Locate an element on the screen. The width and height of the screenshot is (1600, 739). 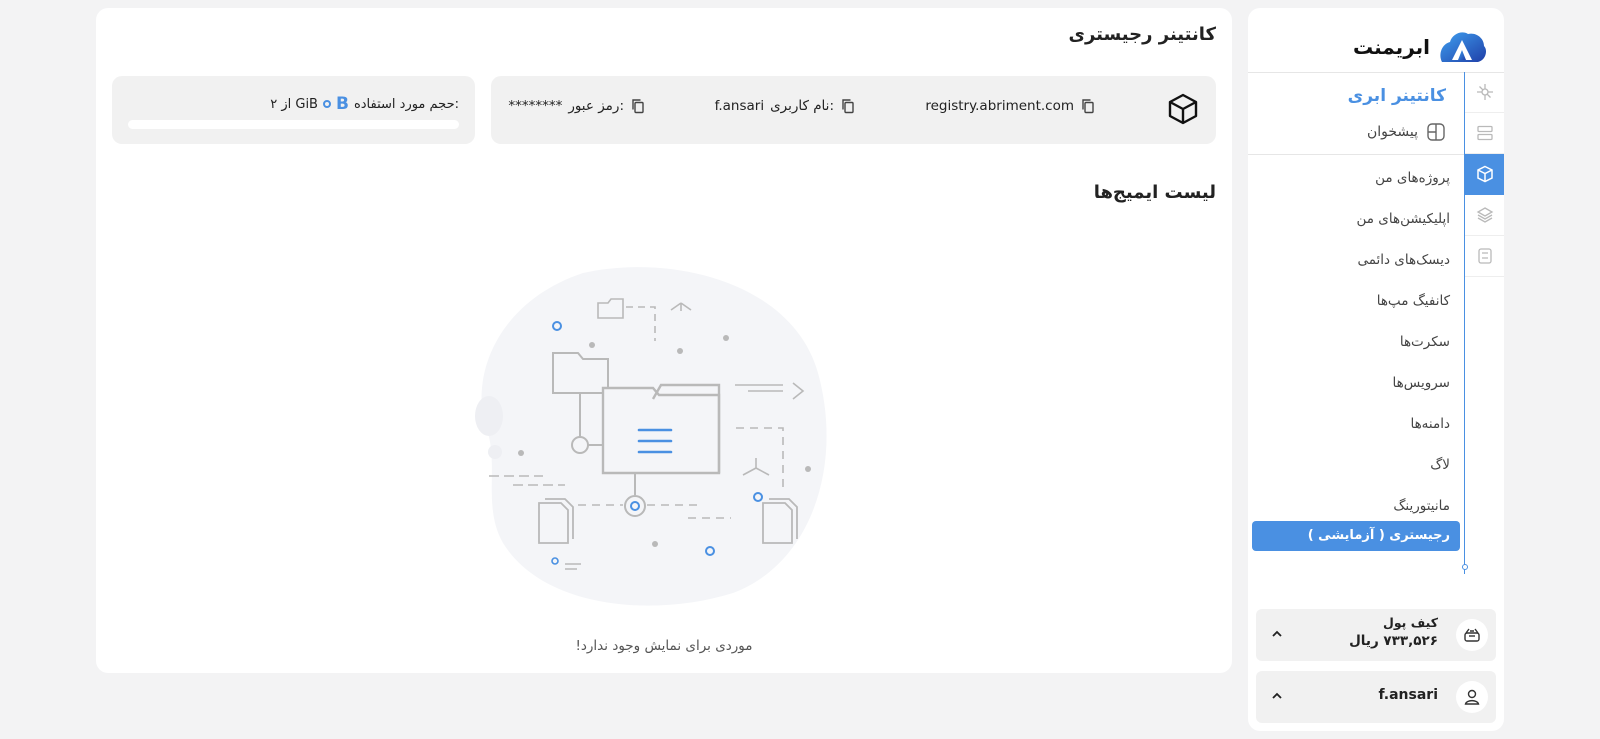
rail-storage is located at coordinates (1484, 256).